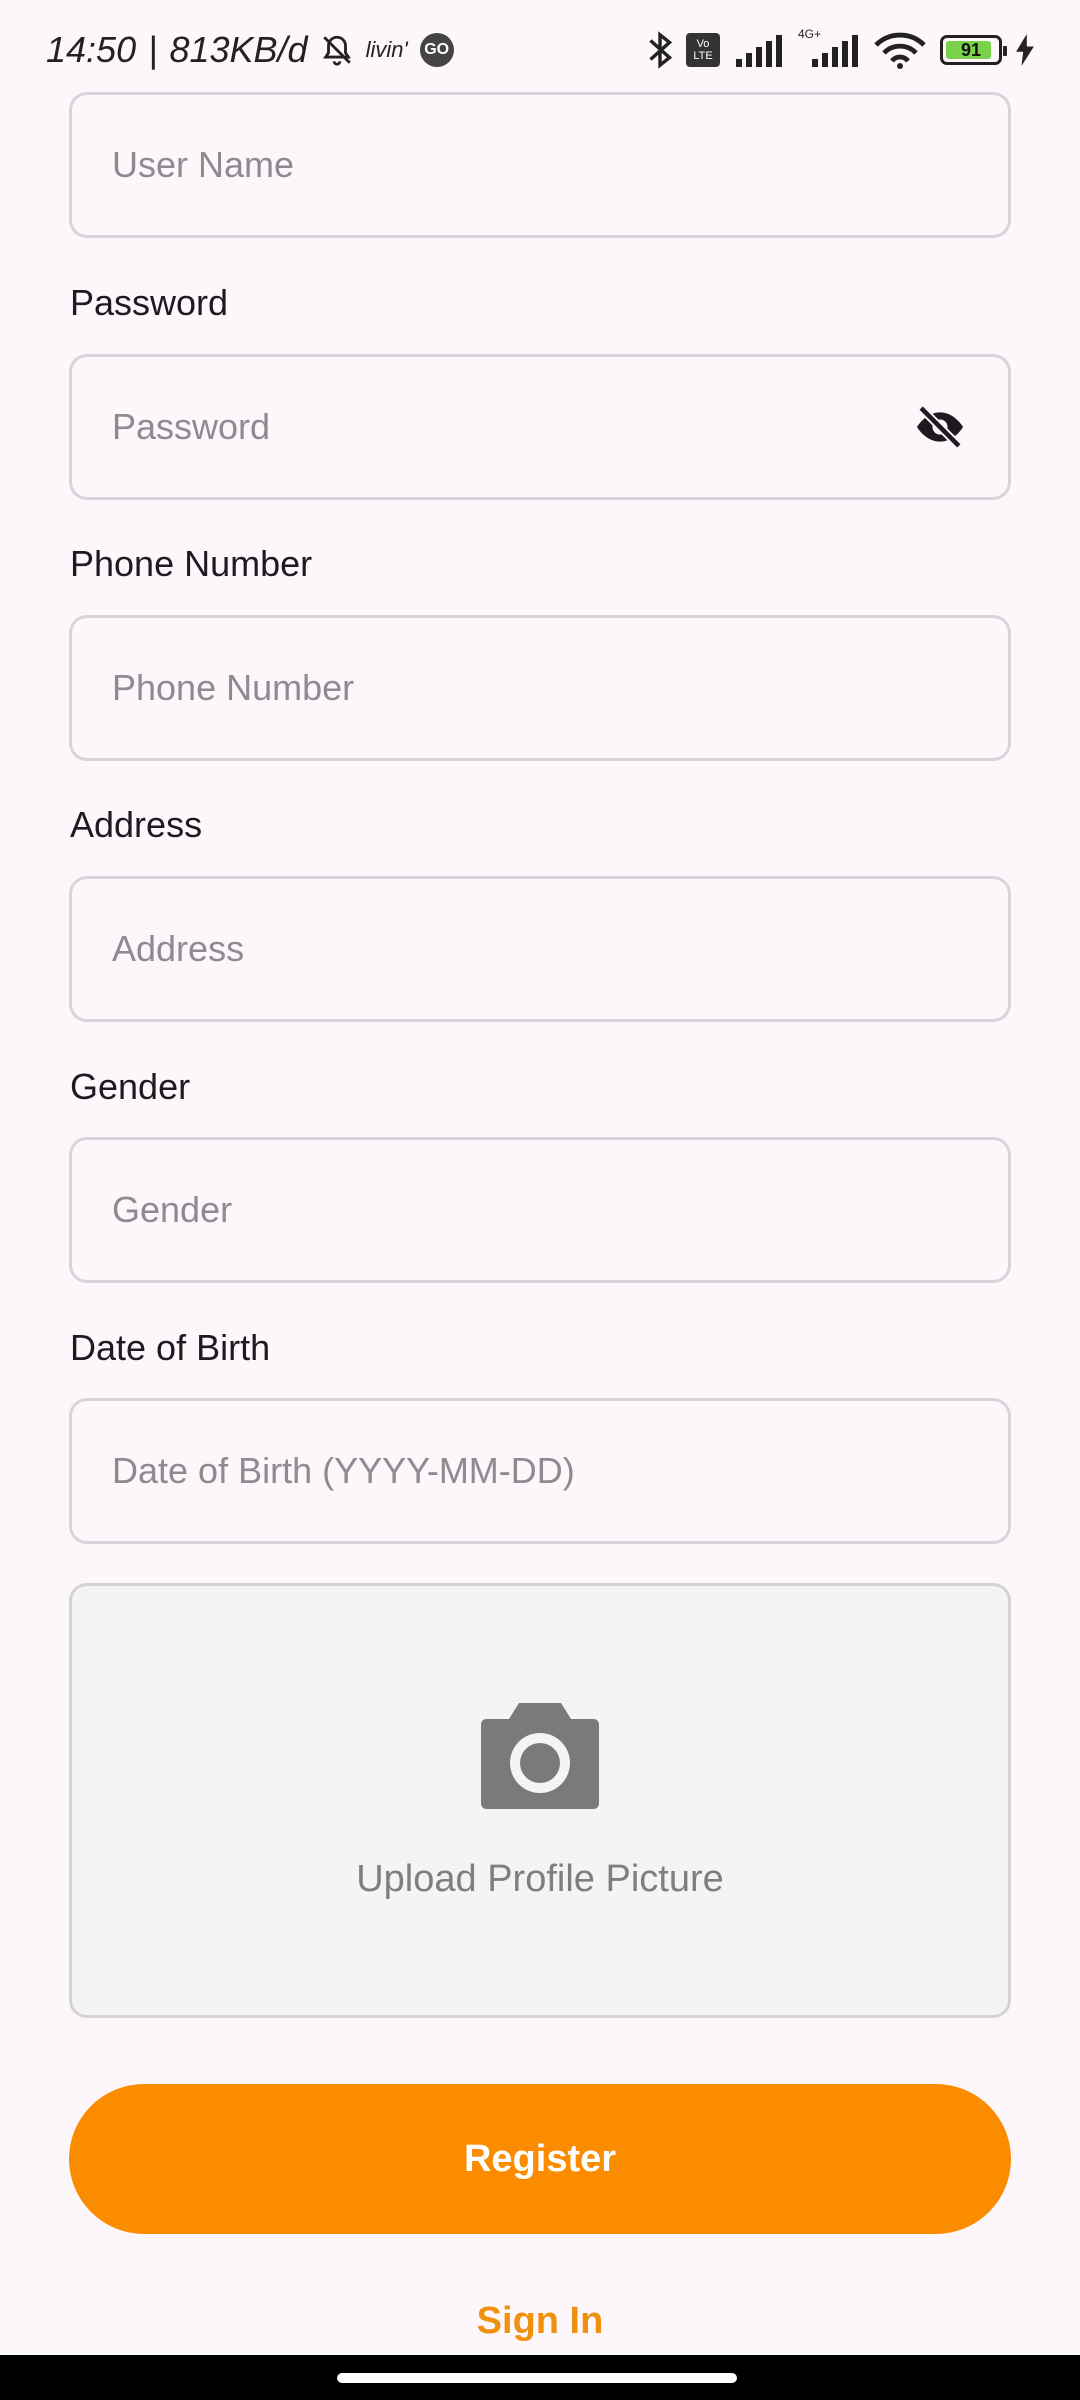 The width and height of the screenshot is (1080, 2400). What do you see at coordinates (337, 50) in the screenshot?
I see `mute-bell-icon` at bounding box center [337, 50].